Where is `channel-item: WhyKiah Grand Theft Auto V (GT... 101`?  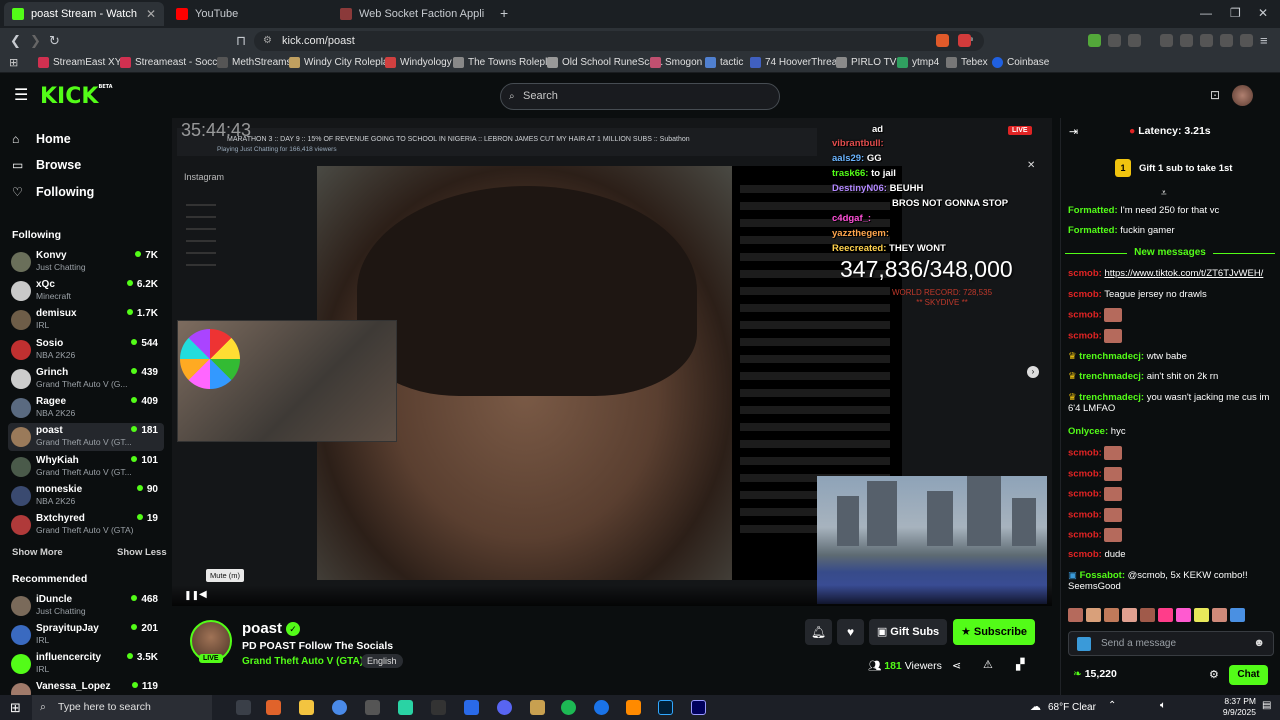 channel-item: WhyKiah Grand Theft Auto V (GT... 101 is located at coordinates (86, 467).